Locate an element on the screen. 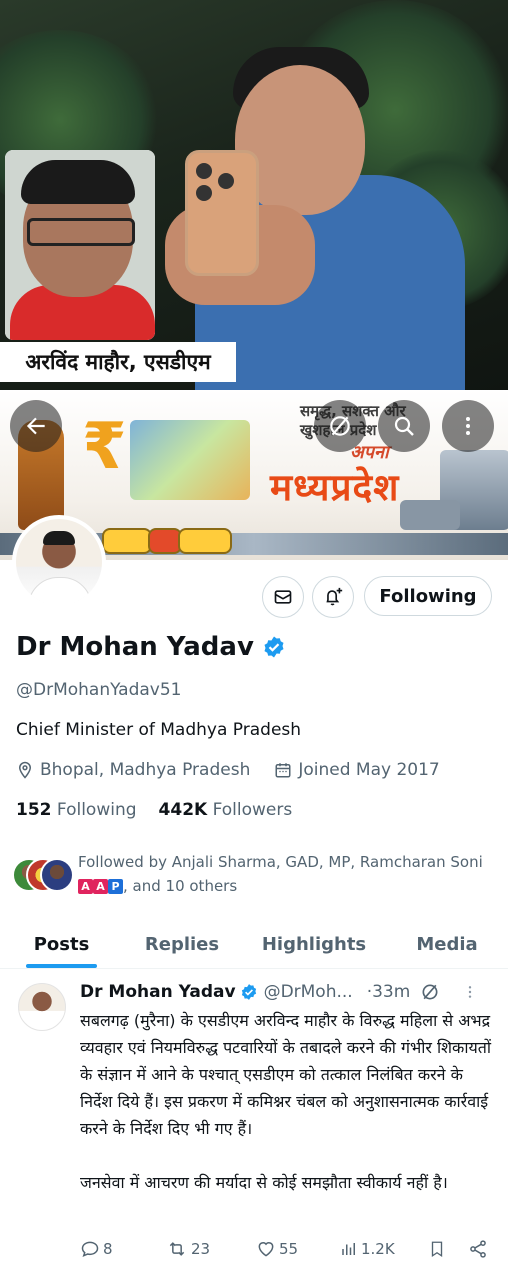  profile-avatar is located at coordinates (59, 562).